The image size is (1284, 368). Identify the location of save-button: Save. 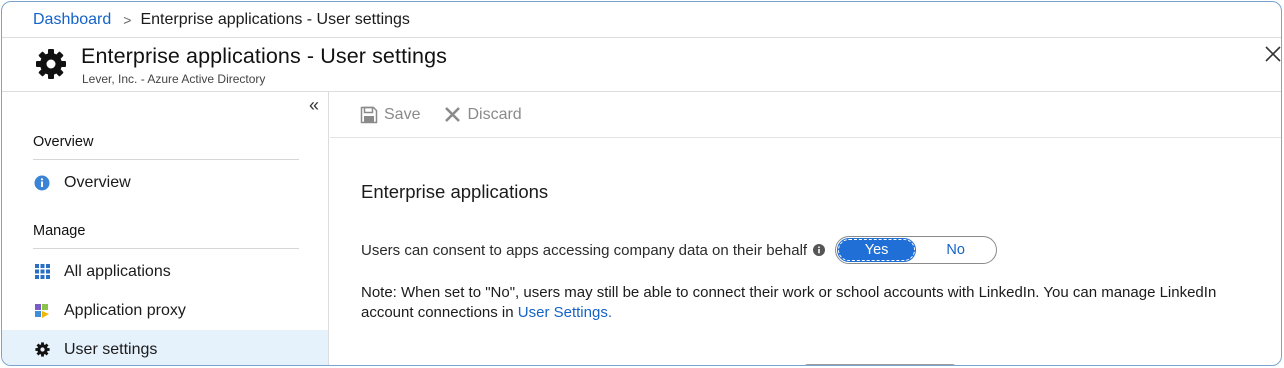
(390, 115).